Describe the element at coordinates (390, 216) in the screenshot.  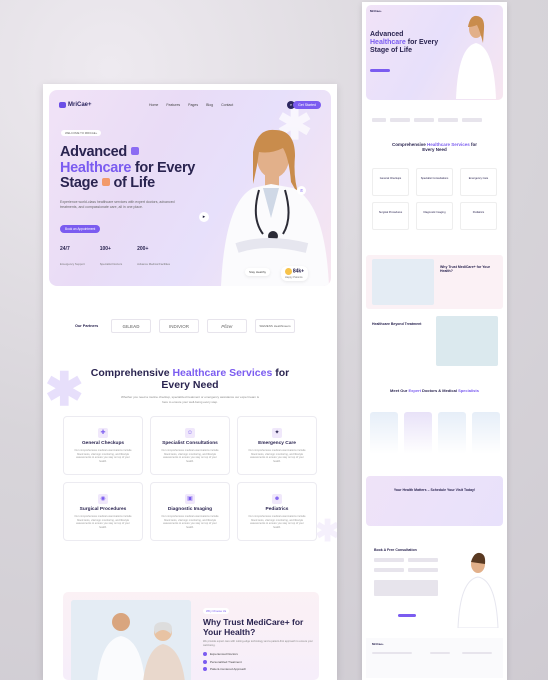
I see `thumb-card: Surgical Procedures` at that location.